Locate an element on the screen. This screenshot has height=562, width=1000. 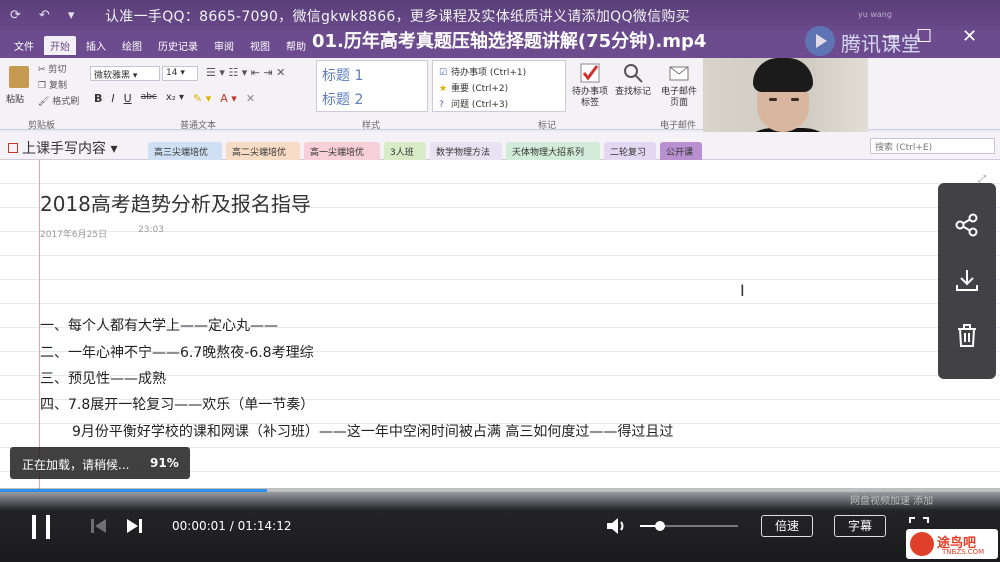
download-icon is located at coordinates (967, 281).